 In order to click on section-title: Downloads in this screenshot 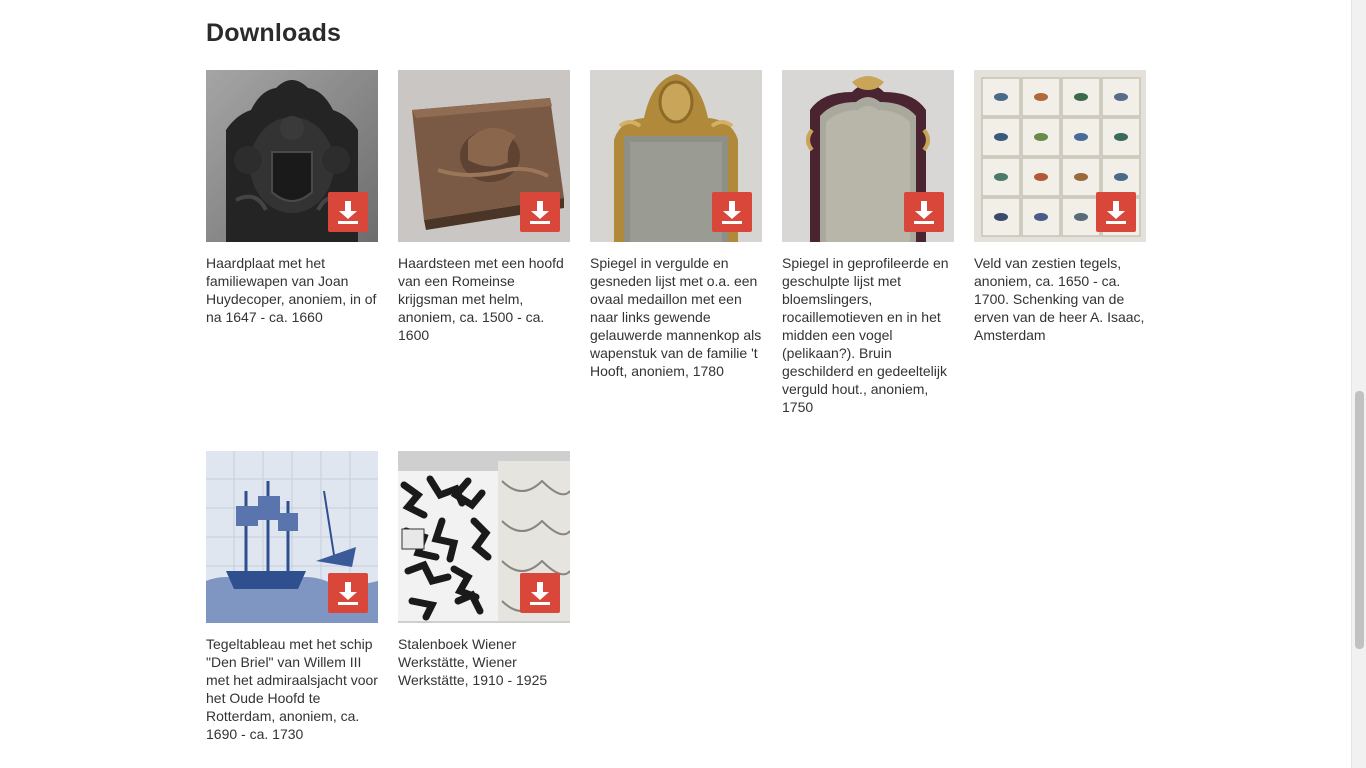, I will do `click(274, 33)`.